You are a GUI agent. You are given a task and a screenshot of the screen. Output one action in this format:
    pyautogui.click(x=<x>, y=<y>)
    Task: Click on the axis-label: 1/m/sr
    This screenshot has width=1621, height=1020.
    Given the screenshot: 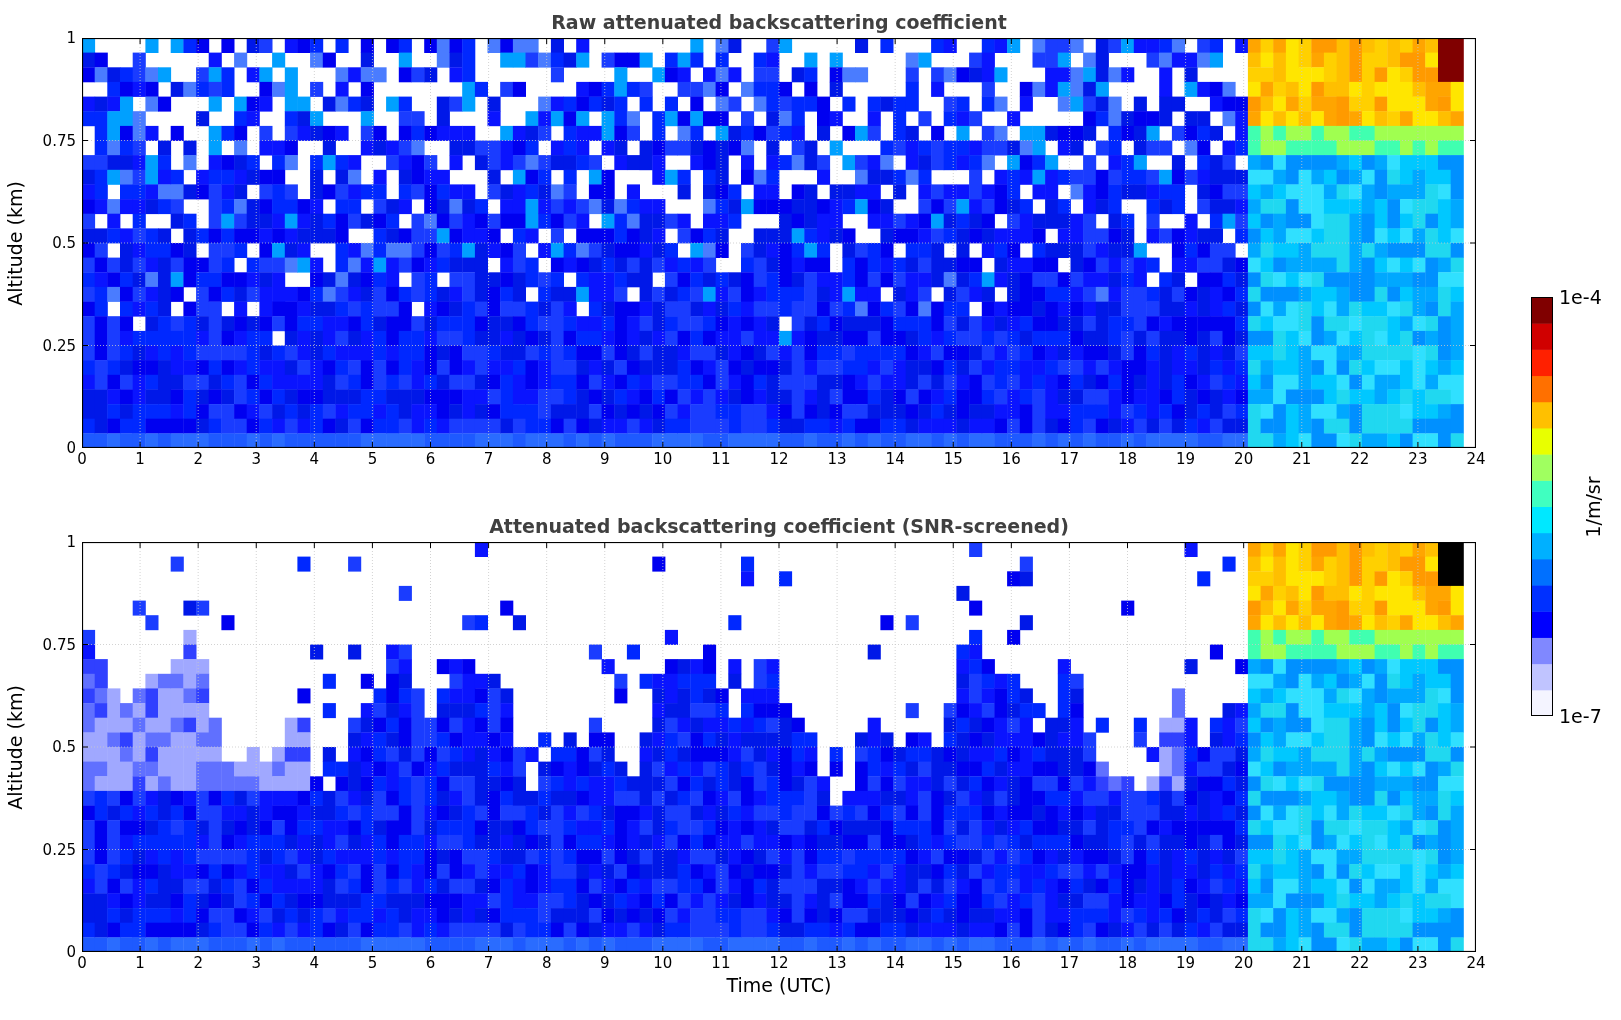 What is the action you would take?
    pyautogui.click(x=1593, y=506)
    